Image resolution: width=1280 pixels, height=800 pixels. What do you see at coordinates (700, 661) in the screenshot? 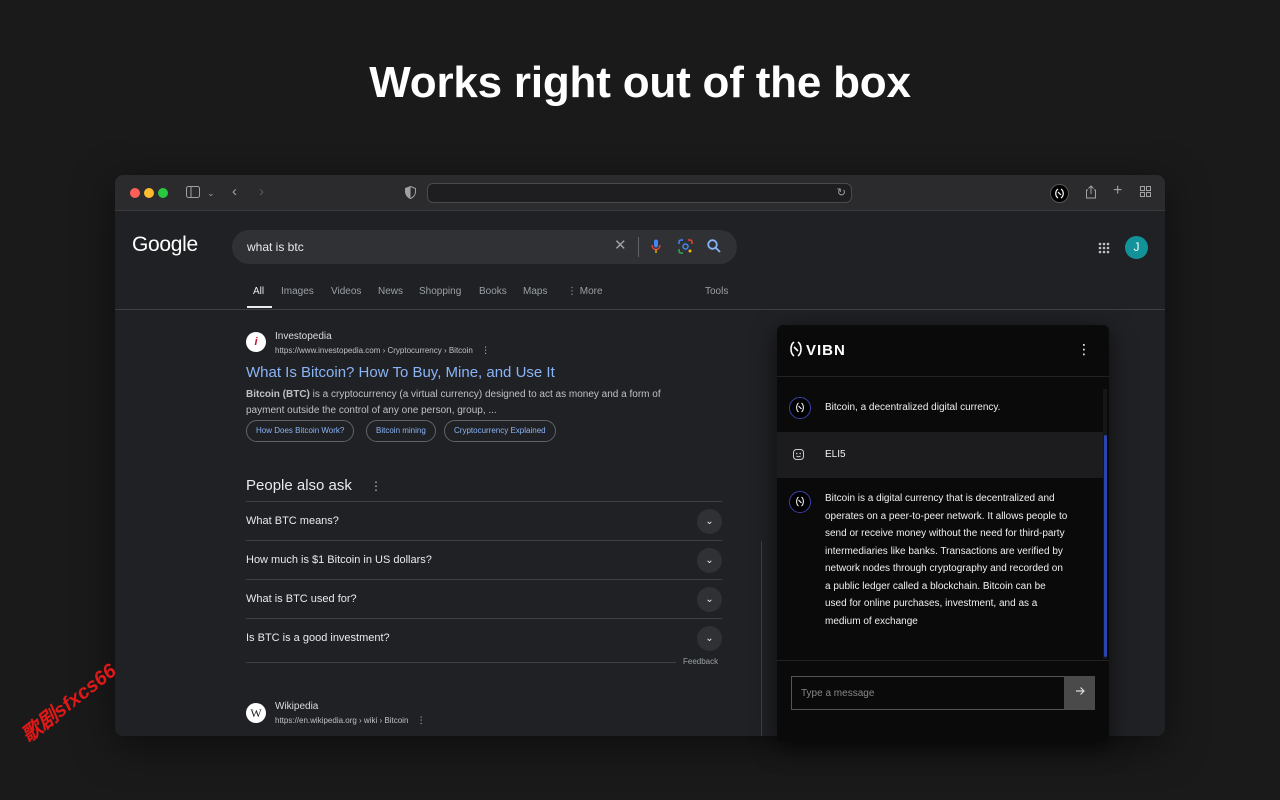
I see `feedback-link: Feedback` at bounding box center [700, 661].